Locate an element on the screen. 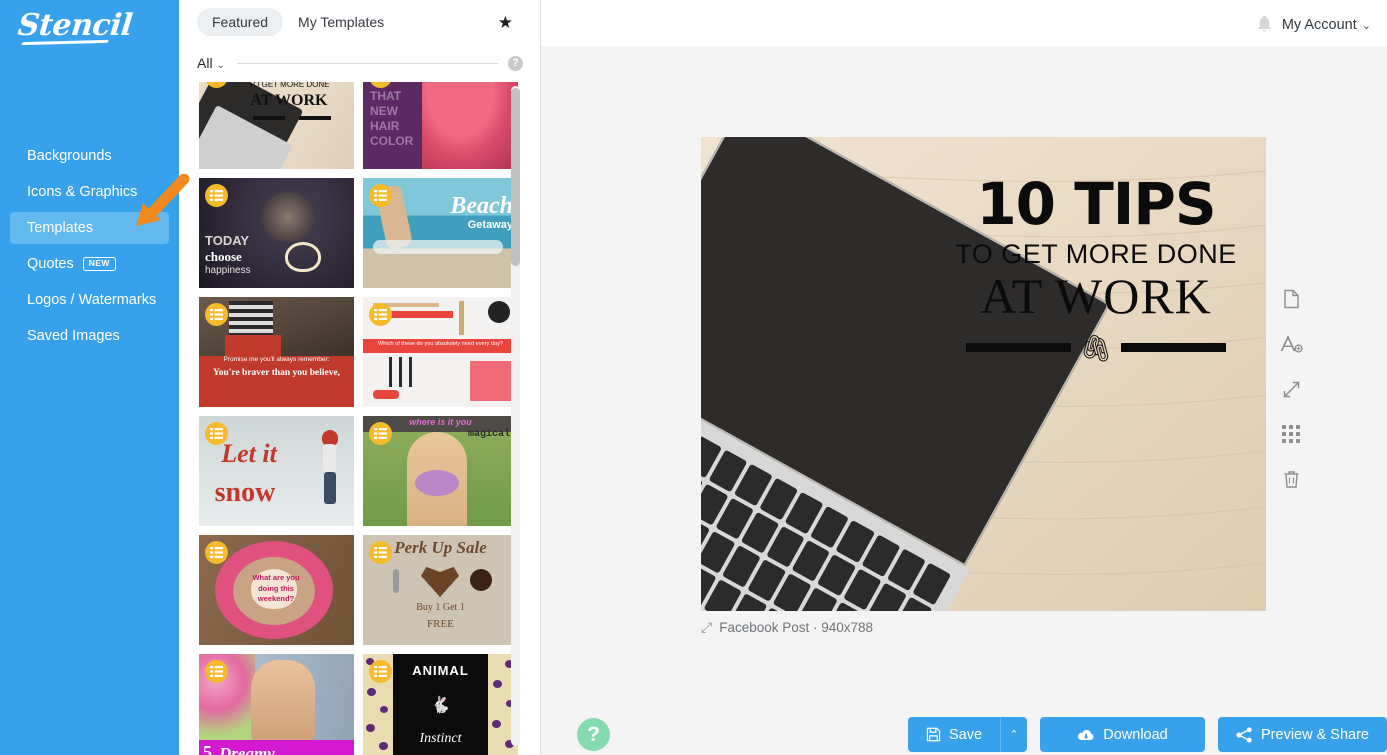 The height and width of the screenshot is (755, 1387). star-icon: ★ is located at coordinates (505, 22).